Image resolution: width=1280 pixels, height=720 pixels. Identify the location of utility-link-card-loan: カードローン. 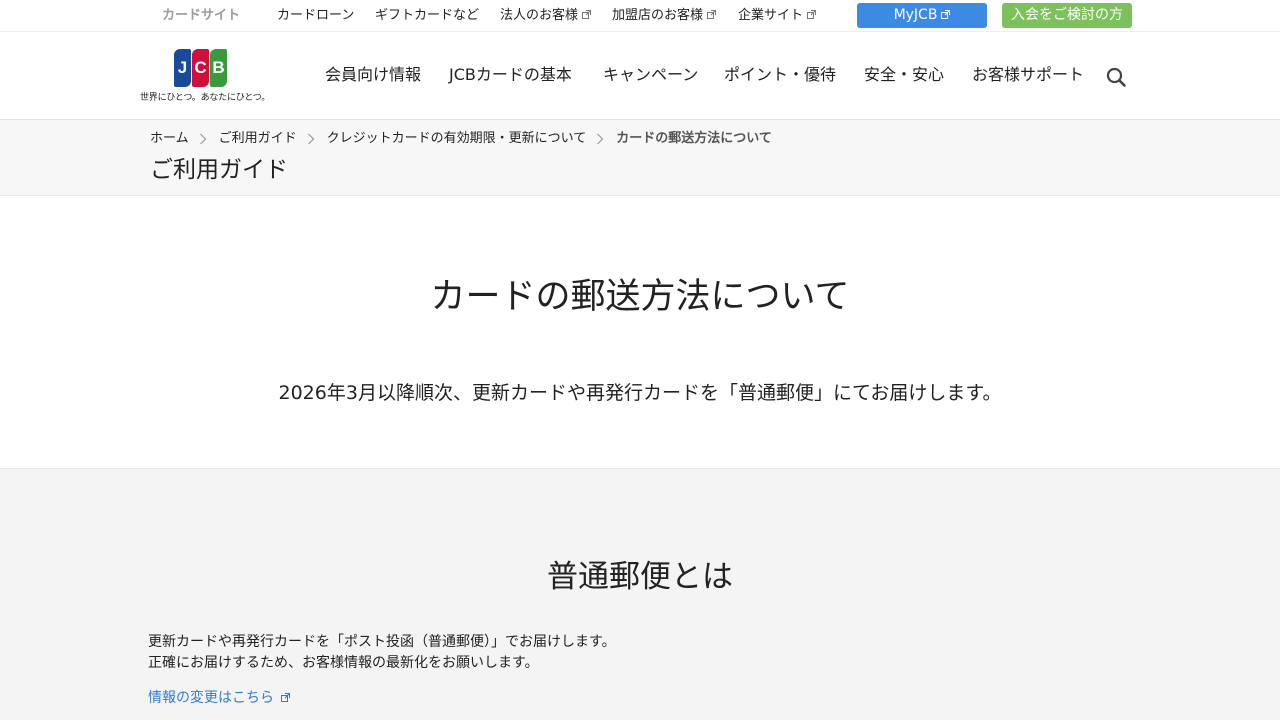
(315, 16).